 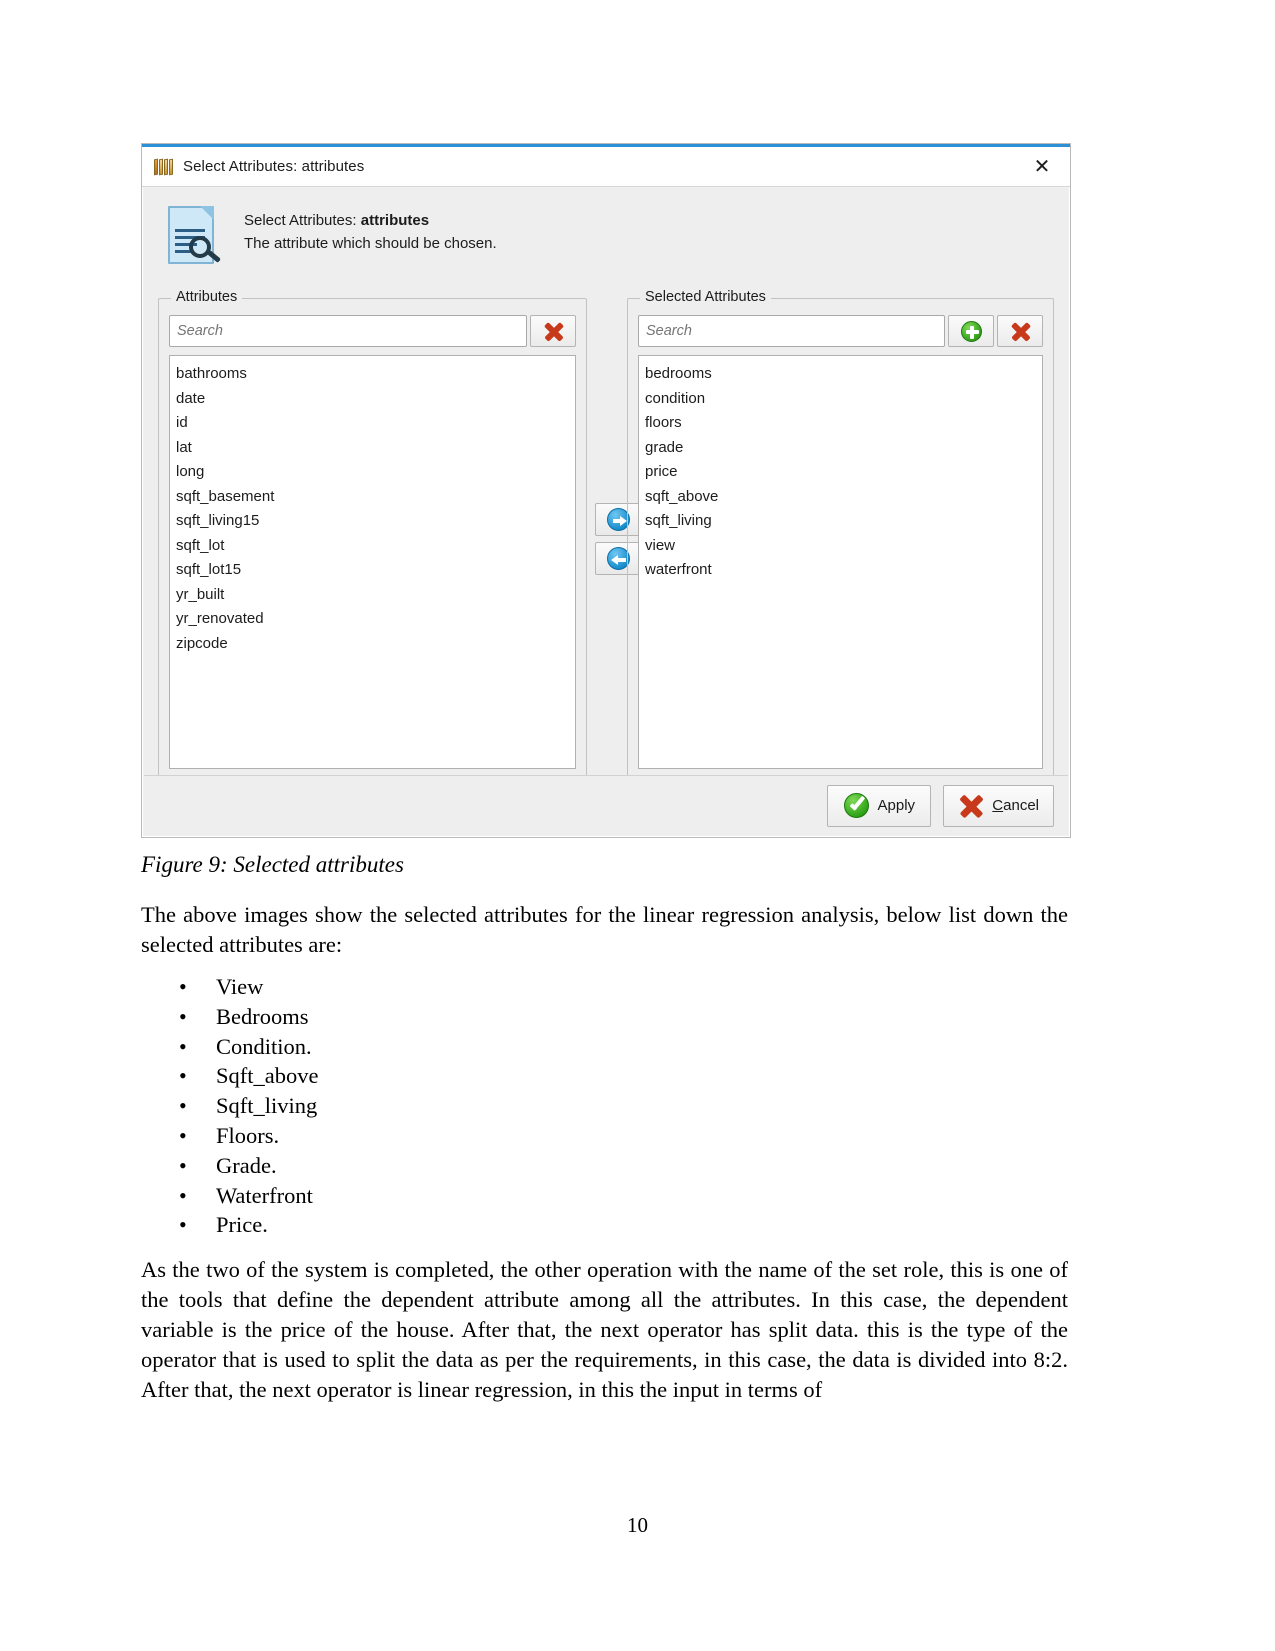 I want to click on dialog-header-subtitle: The attribute which should be chosen., so click(x=370, y=243).